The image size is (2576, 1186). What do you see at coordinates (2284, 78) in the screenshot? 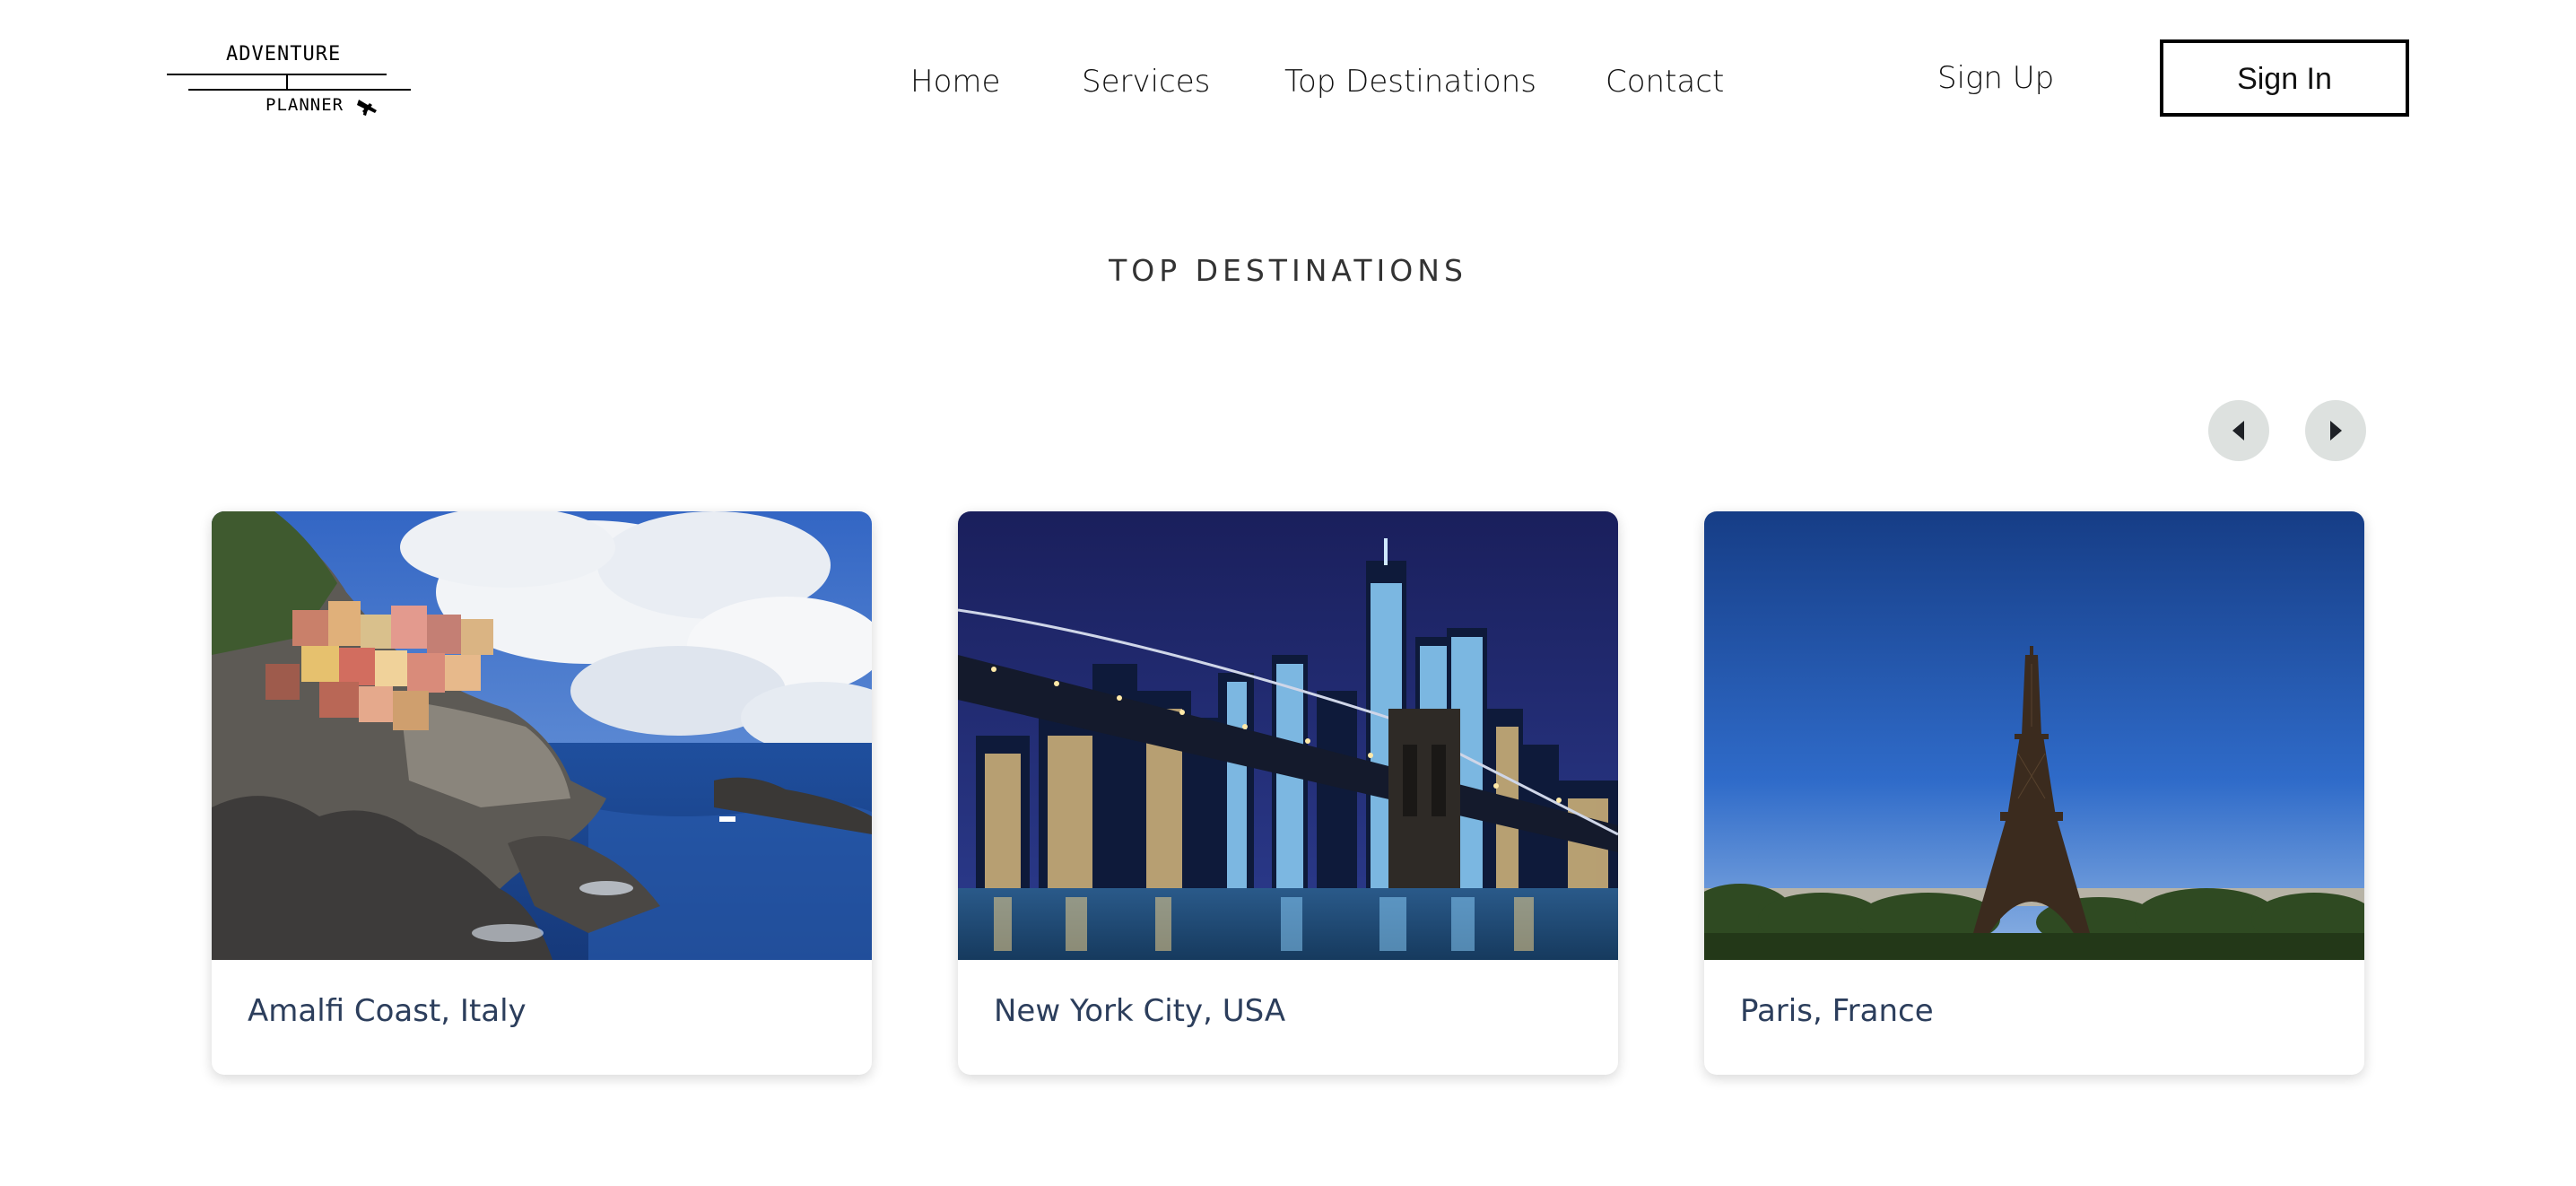
I see `sign-in-button: Sign In` at bounding box center [2284, 78].